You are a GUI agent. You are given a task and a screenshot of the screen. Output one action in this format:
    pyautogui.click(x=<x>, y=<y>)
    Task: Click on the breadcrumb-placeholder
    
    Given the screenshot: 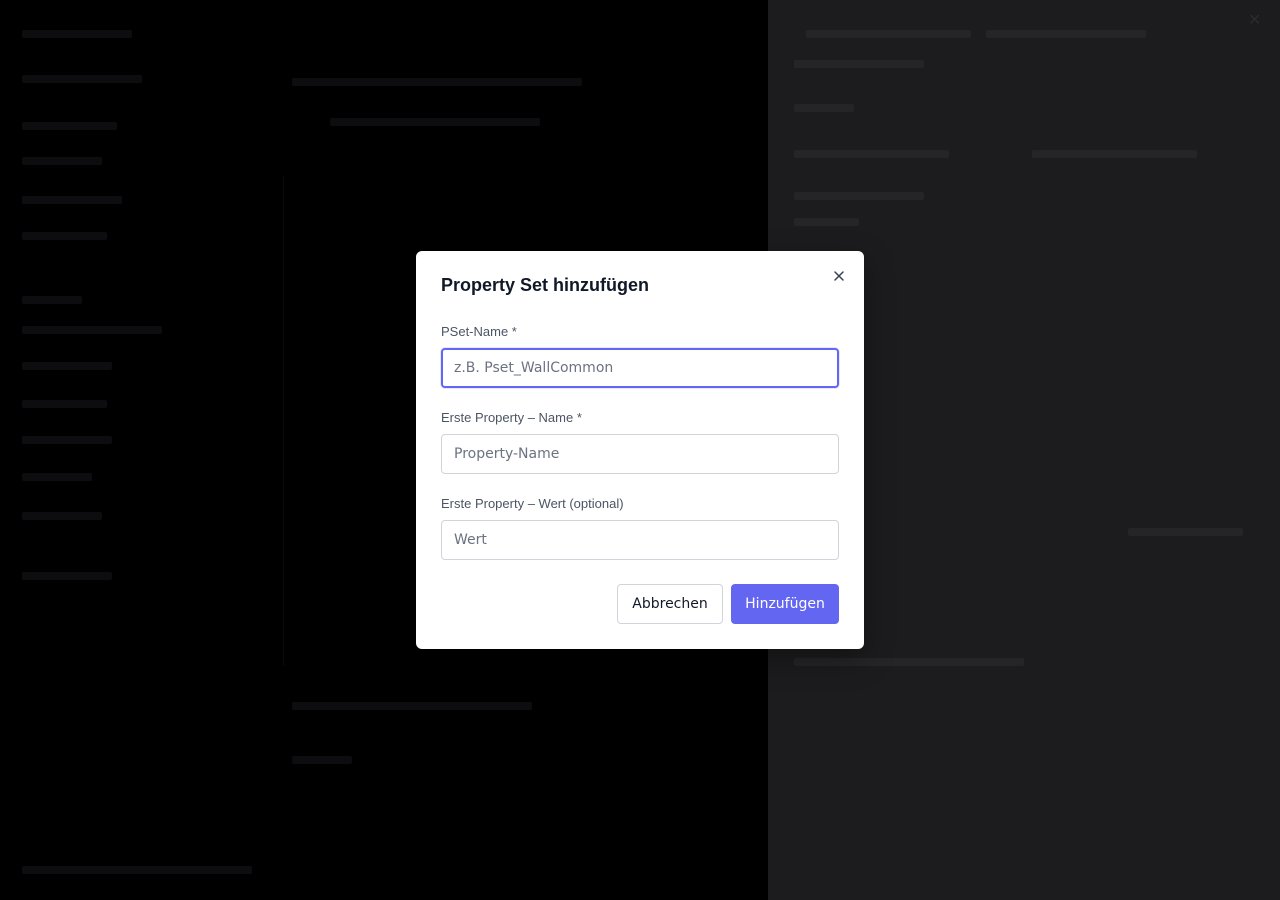 What is the action you would take?
    pyautogui.click(x=437, y=82)
    